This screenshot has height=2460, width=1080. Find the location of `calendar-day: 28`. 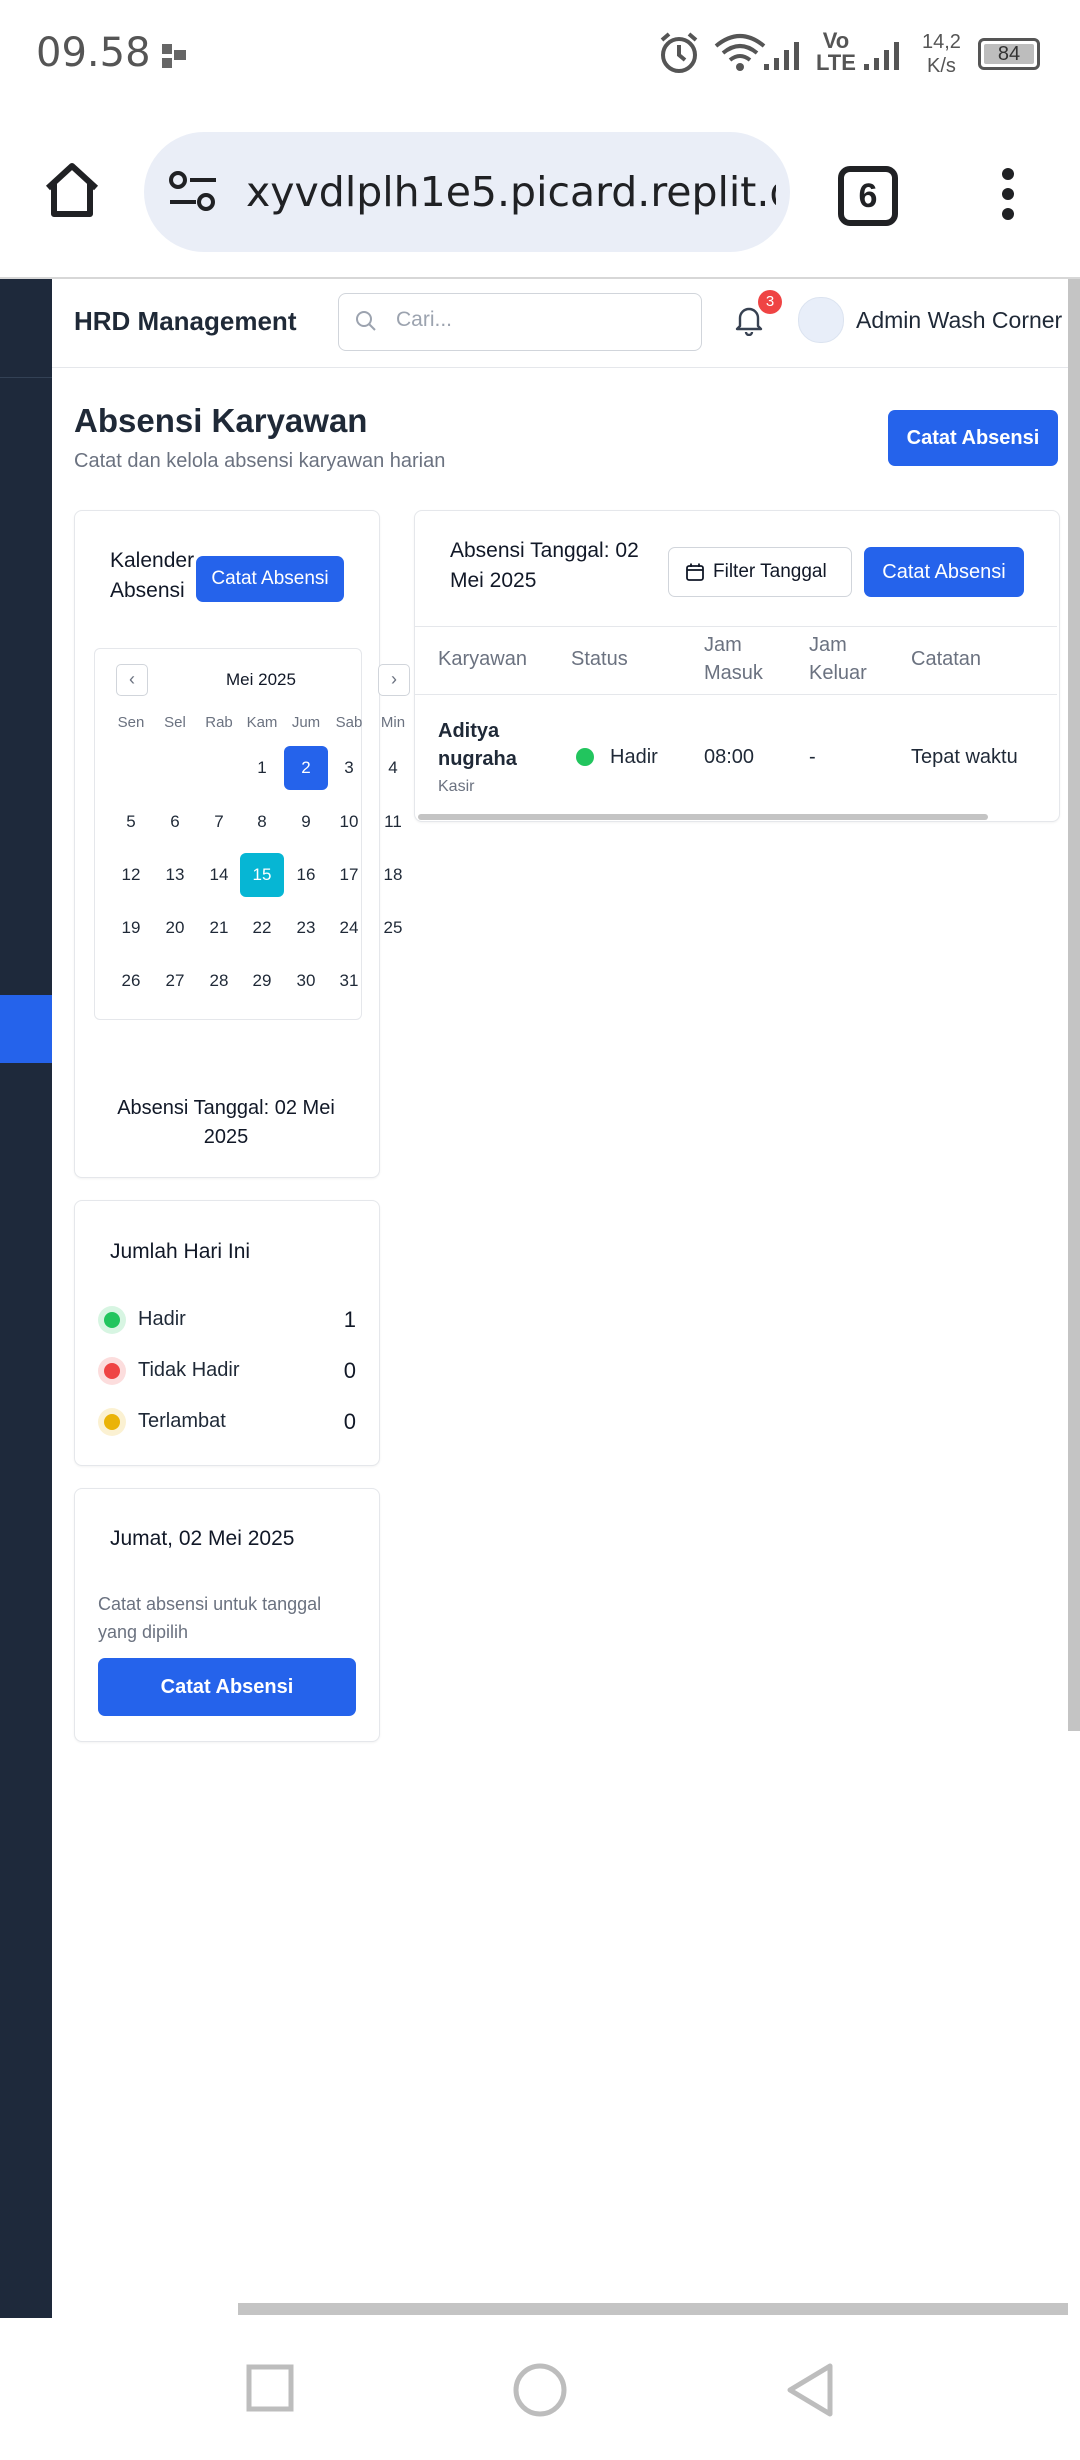

calendar-day: 28 is located at coordinates (219, 981).